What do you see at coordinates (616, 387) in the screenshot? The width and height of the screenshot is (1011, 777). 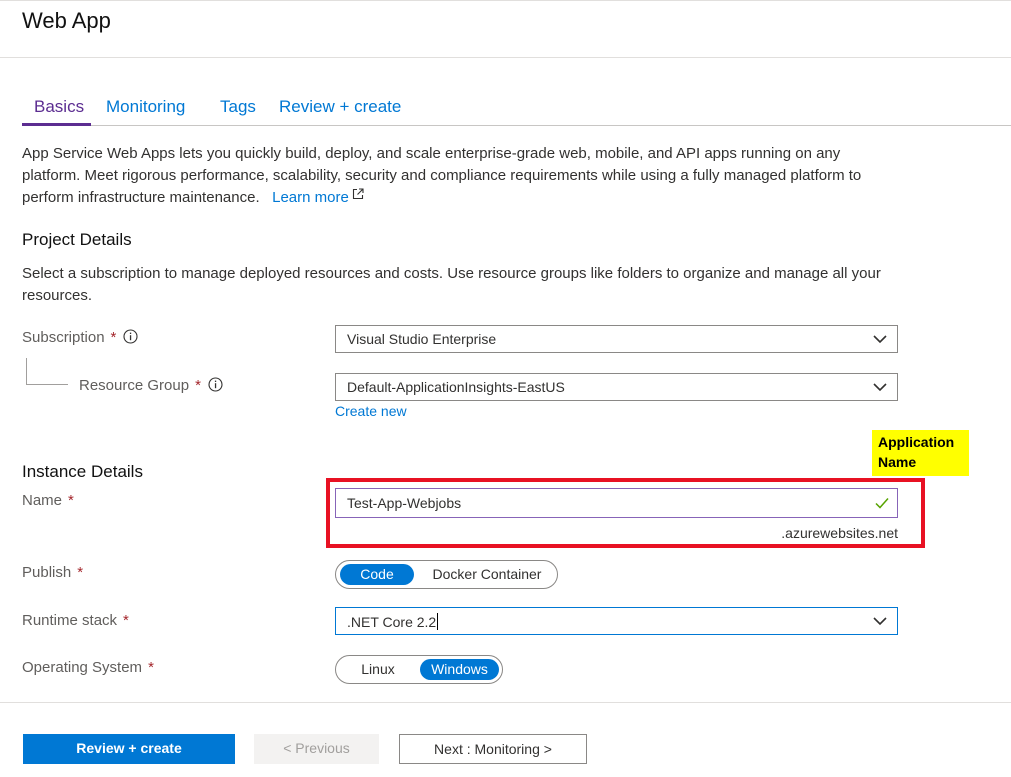 I see `resource-group-select: Default-ApplicationInsights-EastUS` at bounding box center [616, 387].